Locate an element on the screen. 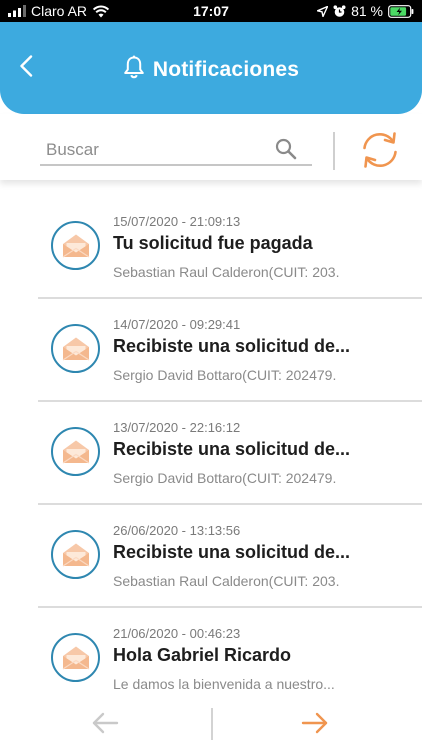 This screenshot has width=422, height=750. carrier-name: Claro AR is located at coordinates (59, 11).